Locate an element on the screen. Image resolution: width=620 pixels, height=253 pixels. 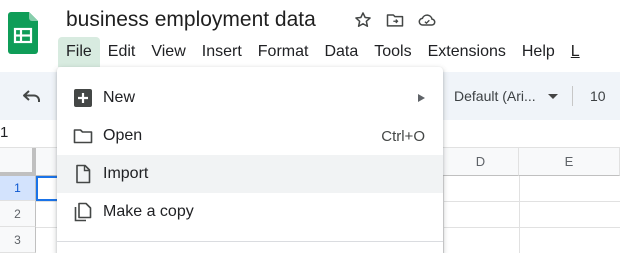
plus-square-icon is located at coordinates (83, 98).